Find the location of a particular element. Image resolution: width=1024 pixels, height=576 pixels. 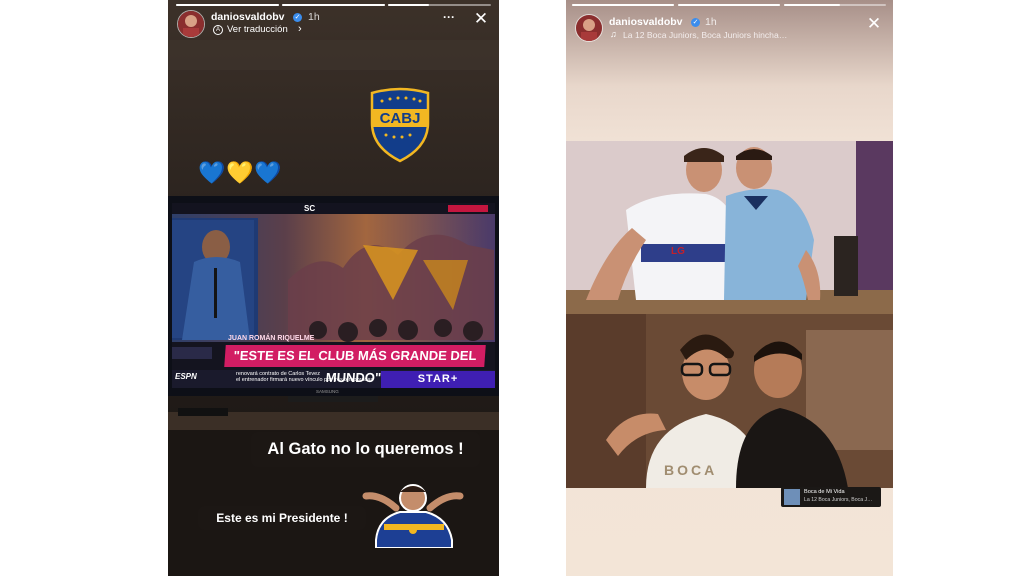

caption-main: Al Gato no lo queremos ! is located at coordinates (365, 449).